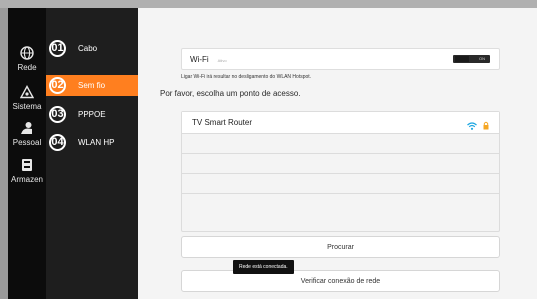 The height and width of the screenshot is (299, 537). Describe the element at coordinates (340, 281) in the screenshot. I see `check-connection-button: Verificar conexão de rede` at that location.